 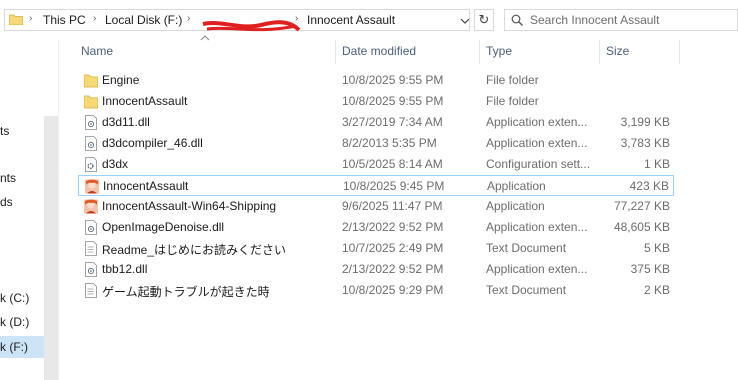 I want to click on file-size: 375 KB, so click(x=650, y=269).